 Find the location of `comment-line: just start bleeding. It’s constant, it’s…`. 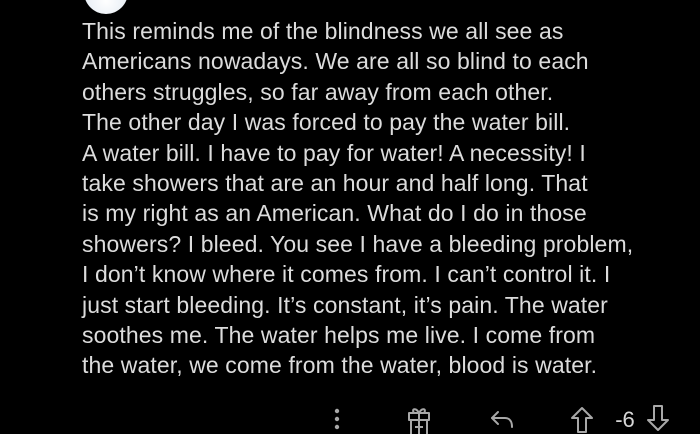

comment-line: just start bleeding. It’s constant, it’s… is located at coordinates (345, 304).